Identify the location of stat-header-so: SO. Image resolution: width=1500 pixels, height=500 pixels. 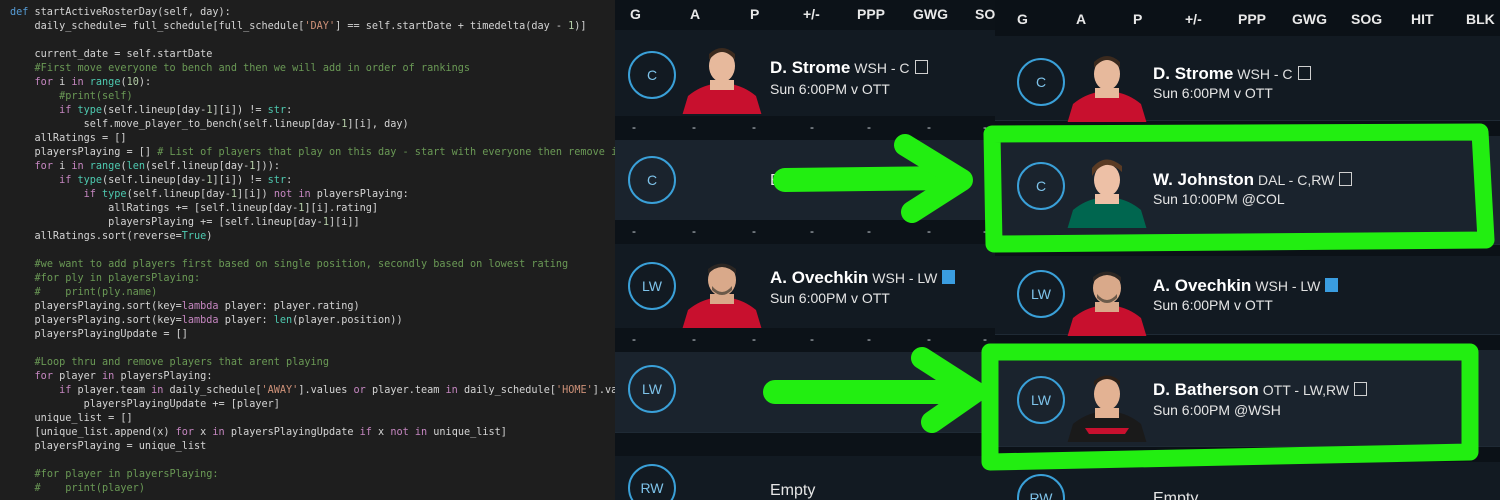
(985, 14).